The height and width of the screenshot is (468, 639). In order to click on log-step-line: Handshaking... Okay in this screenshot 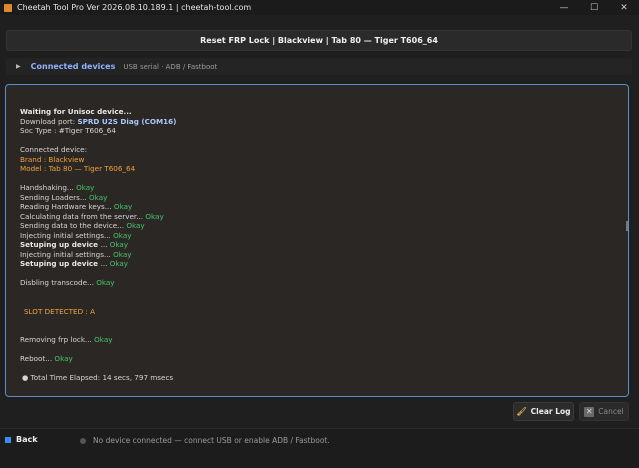, I will do `click(57, 187)`.